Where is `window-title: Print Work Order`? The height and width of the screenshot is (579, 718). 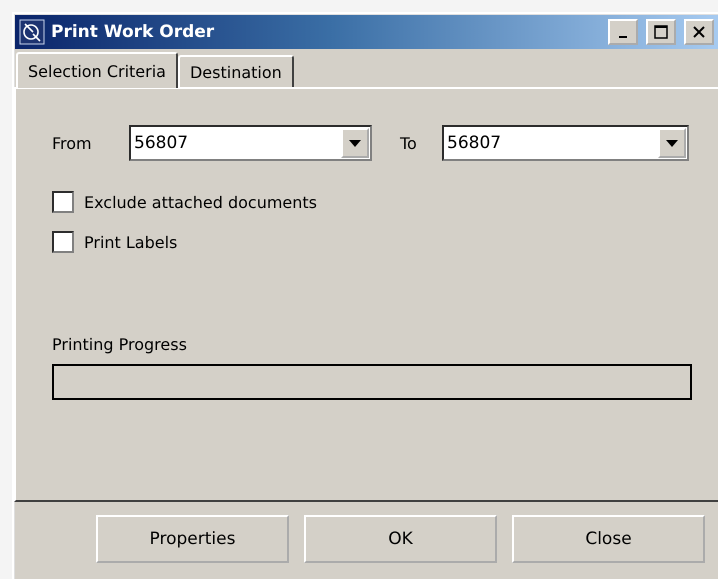
window-title: Print Work Order is located at coordinates (133, 32).